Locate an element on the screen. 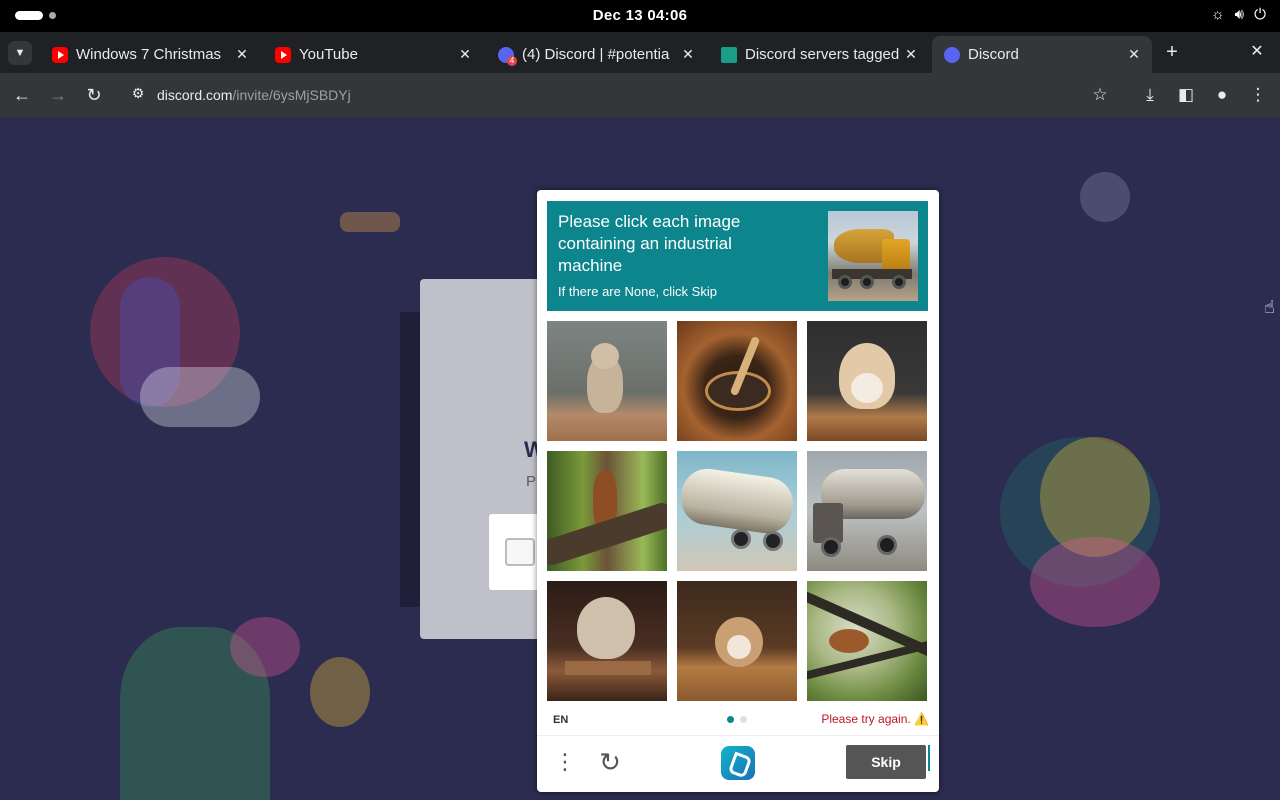  tile-squirrel-on-tree is located at coordinates (607, 511).